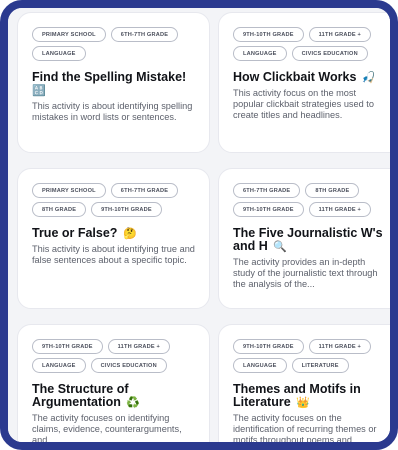  Describe the element at coordinates (295, 77) in the screenshot. I see `card-title-text: How Clickbait Works` at that location.